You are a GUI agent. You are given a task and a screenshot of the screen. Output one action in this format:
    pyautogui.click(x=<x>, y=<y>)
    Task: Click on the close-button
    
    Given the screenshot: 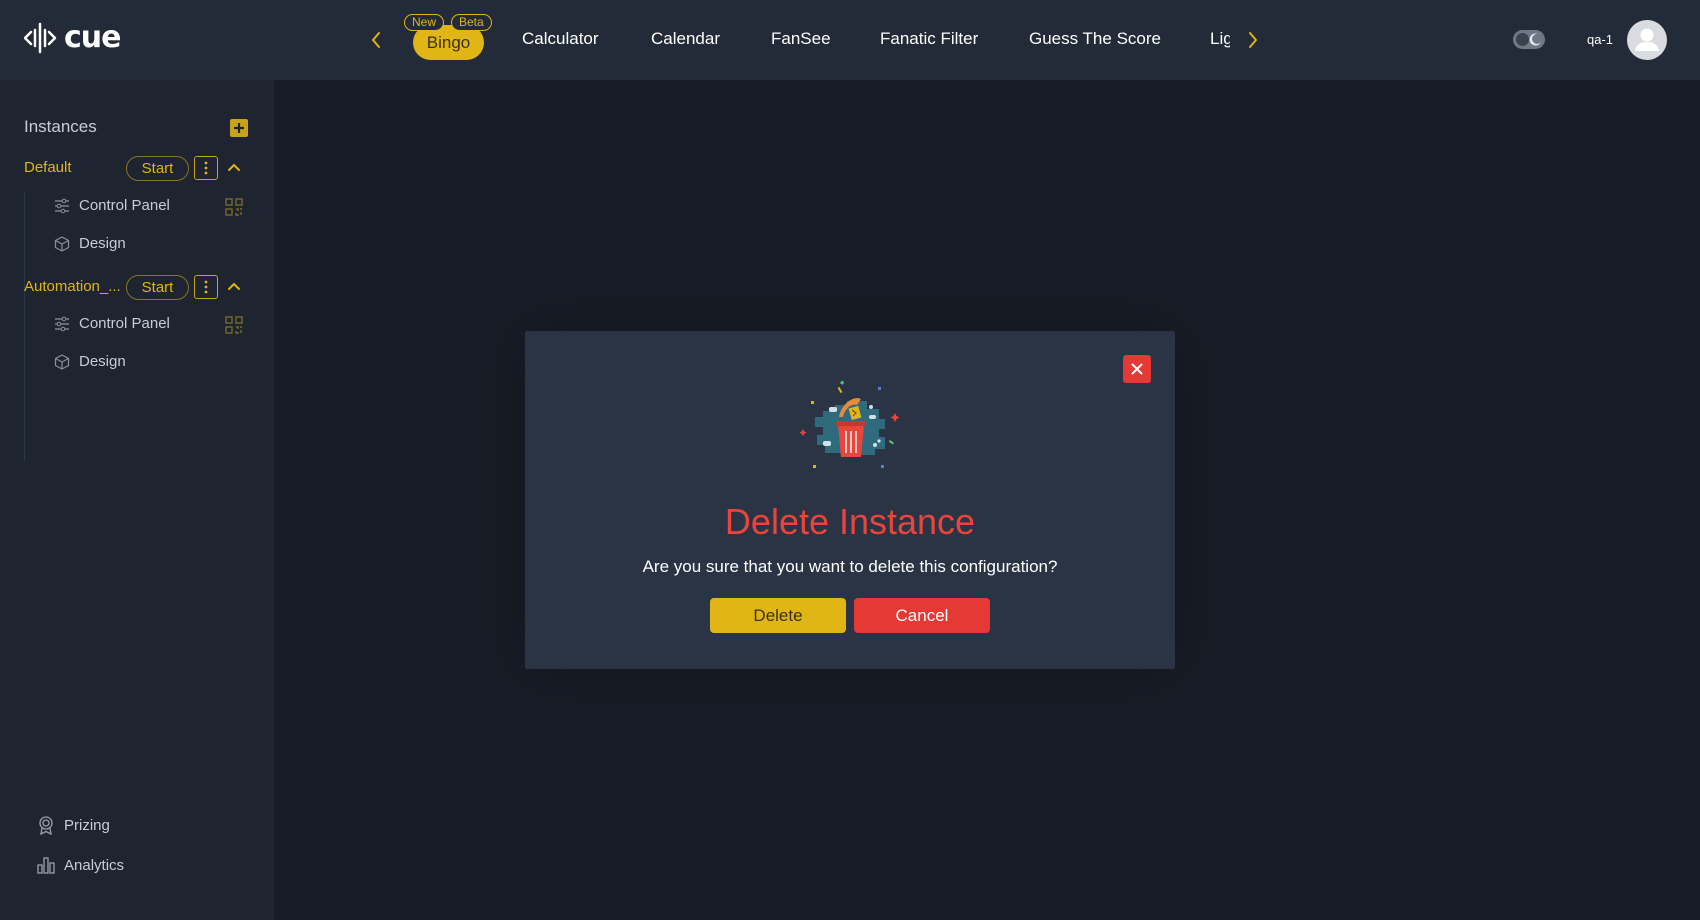 What is the action you would take?
    pyautogui.click(x=1137, y=369)
    